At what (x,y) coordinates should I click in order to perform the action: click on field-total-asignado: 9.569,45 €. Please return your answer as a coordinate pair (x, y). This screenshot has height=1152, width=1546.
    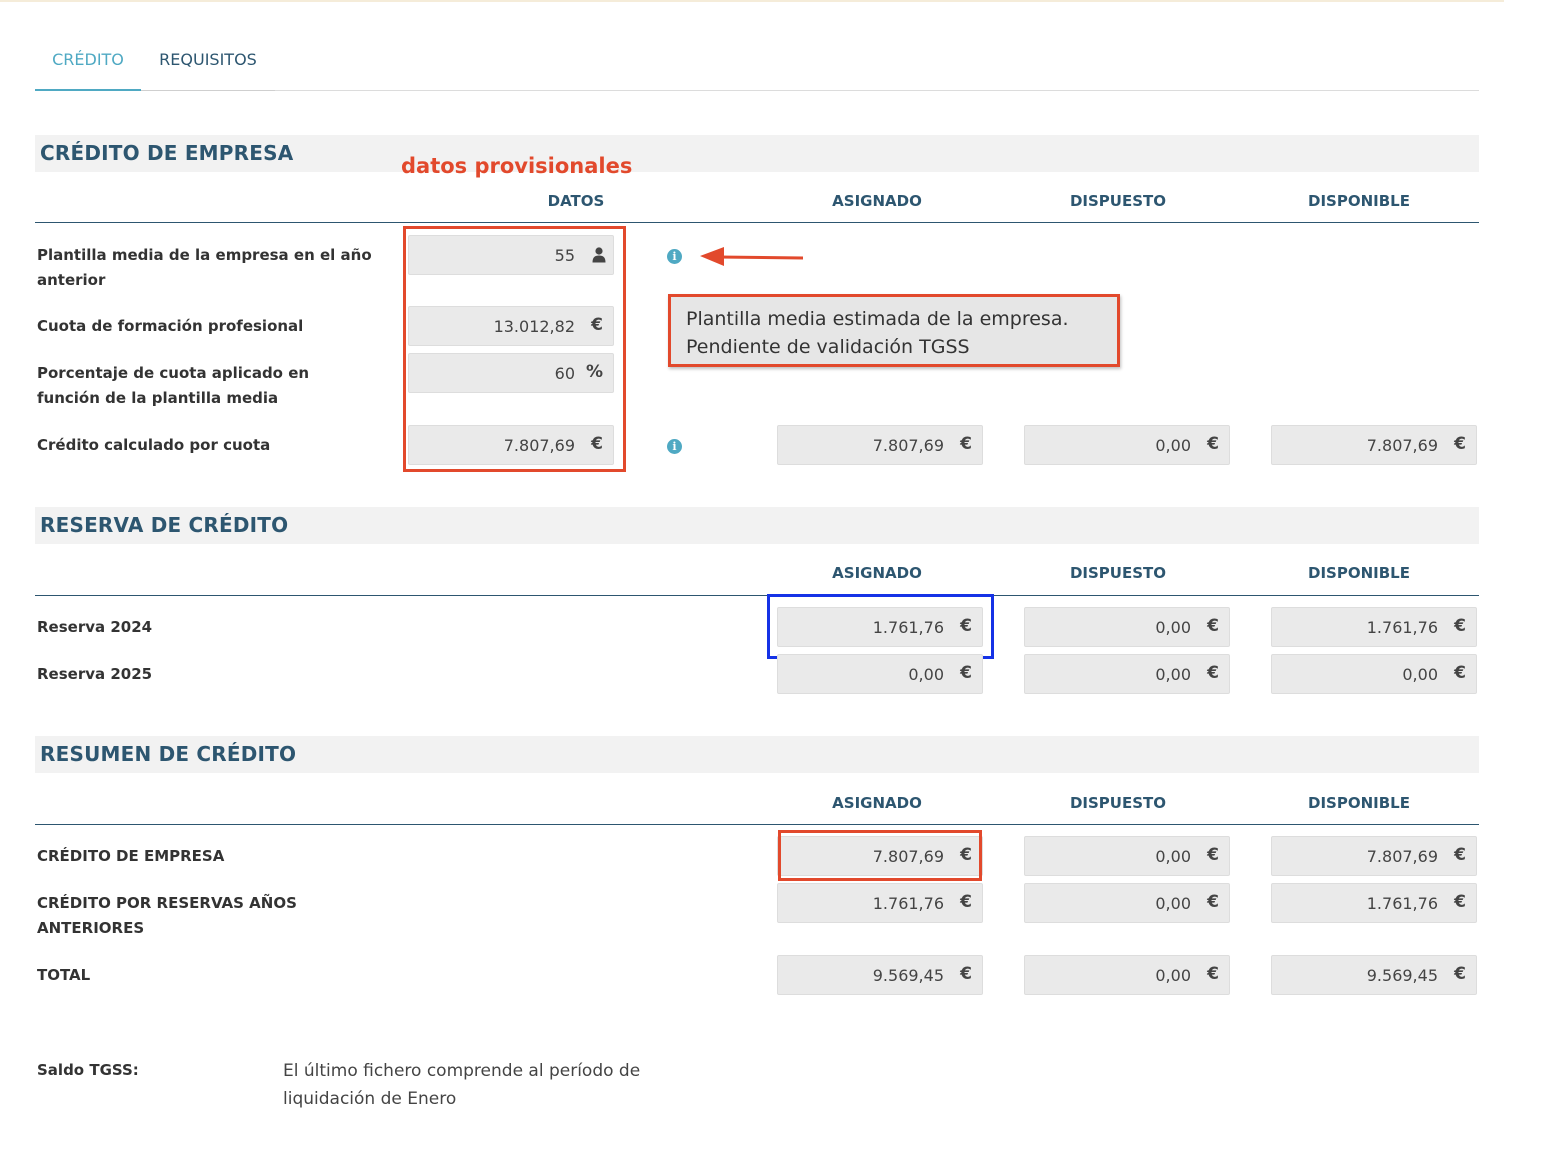
    Looking at the image, I should click on (880, 975).